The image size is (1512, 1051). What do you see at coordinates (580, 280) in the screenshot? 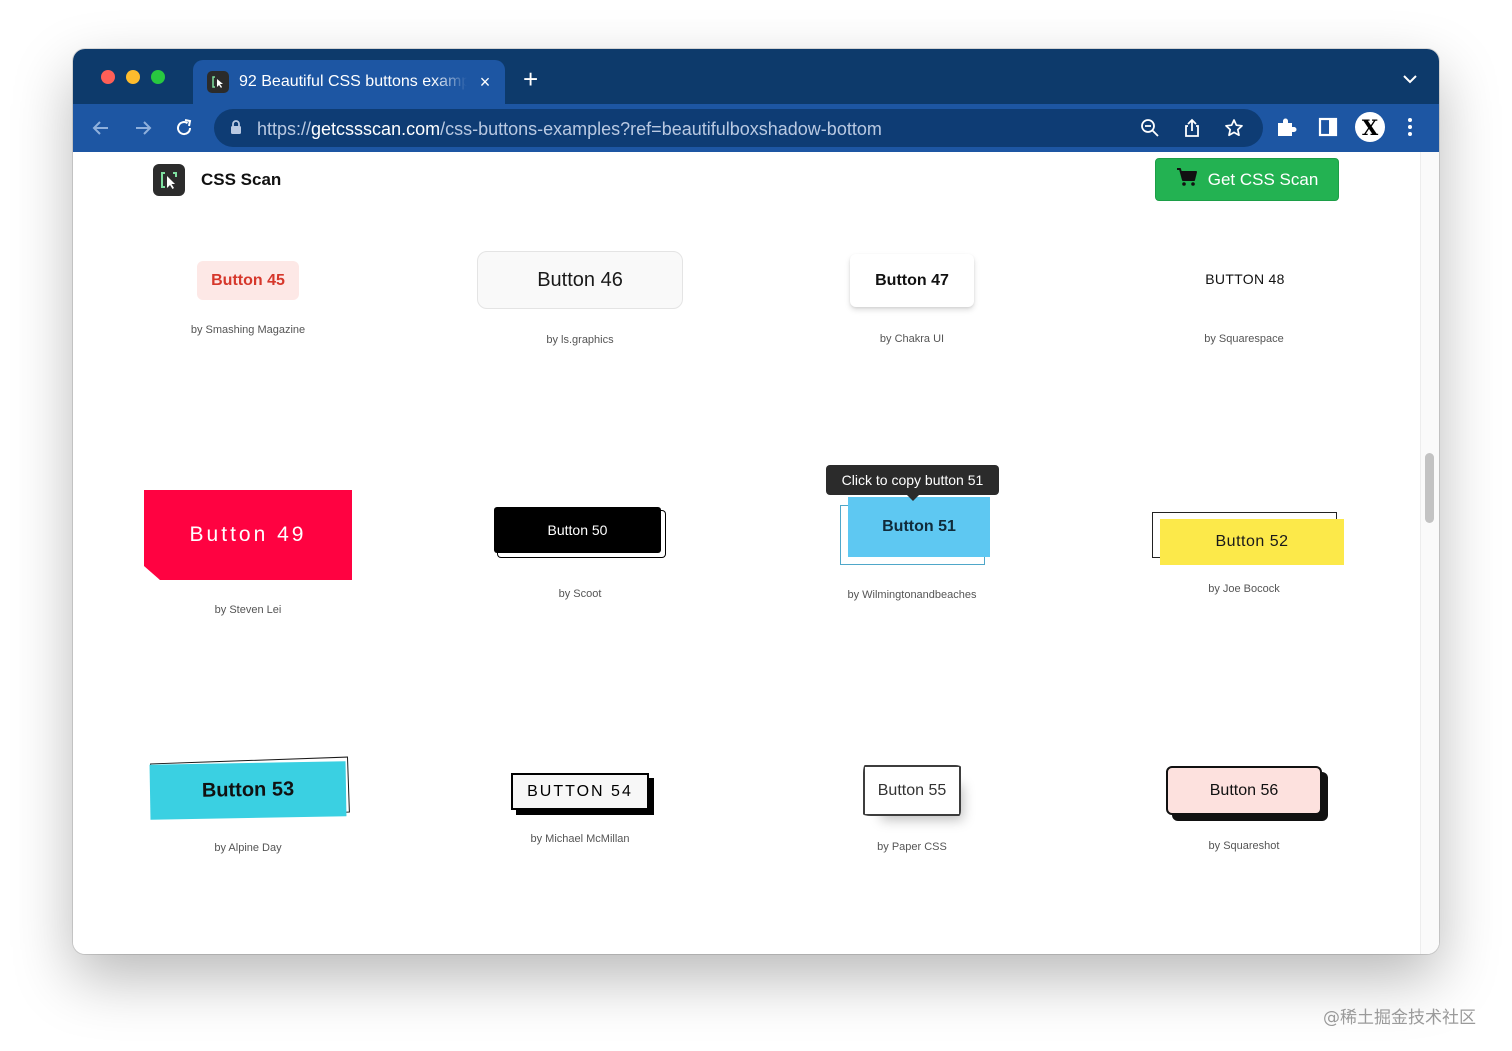
I see `button-46-demo: Button 46` at bounding box center [580, 280].